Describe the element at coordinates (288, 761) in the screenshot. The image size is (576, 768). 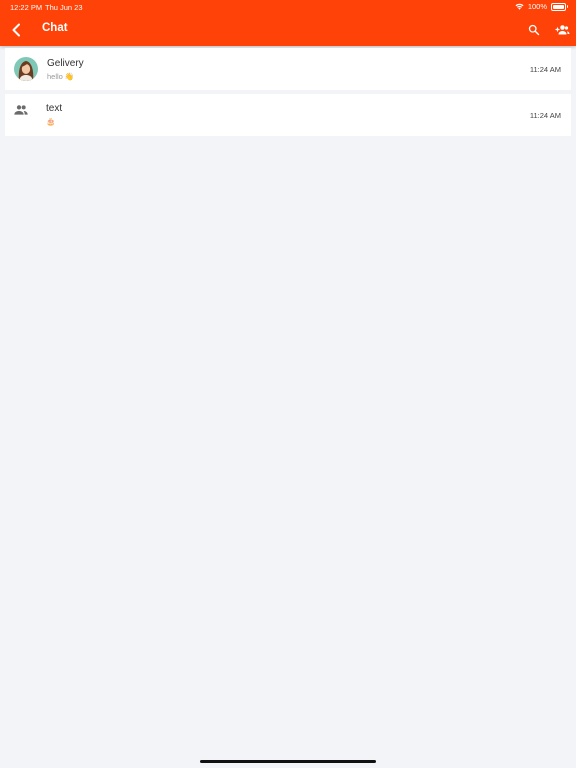
I see `home-indicator` at that location.